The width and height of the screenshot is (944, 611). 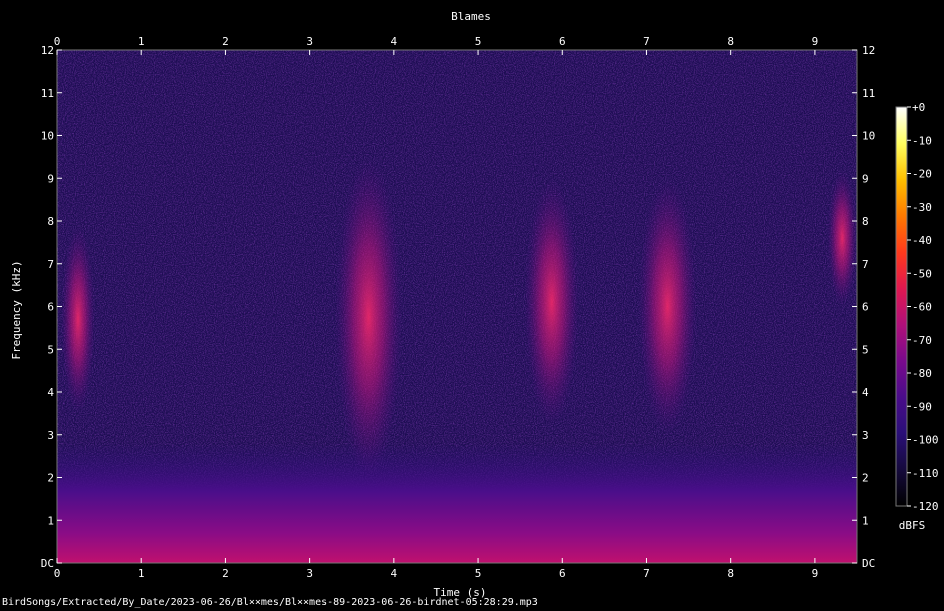 What do you see at coordinates (478, 41) in the screenshot?
I see `x-tick-label-top: 5` at bounding box center [478, 41].